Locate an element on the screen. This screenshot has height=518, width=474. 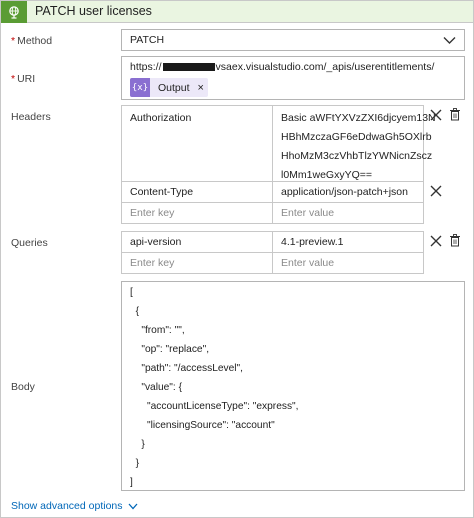
header-key-content-type: Content-Type is located at coordinates (197, 192).